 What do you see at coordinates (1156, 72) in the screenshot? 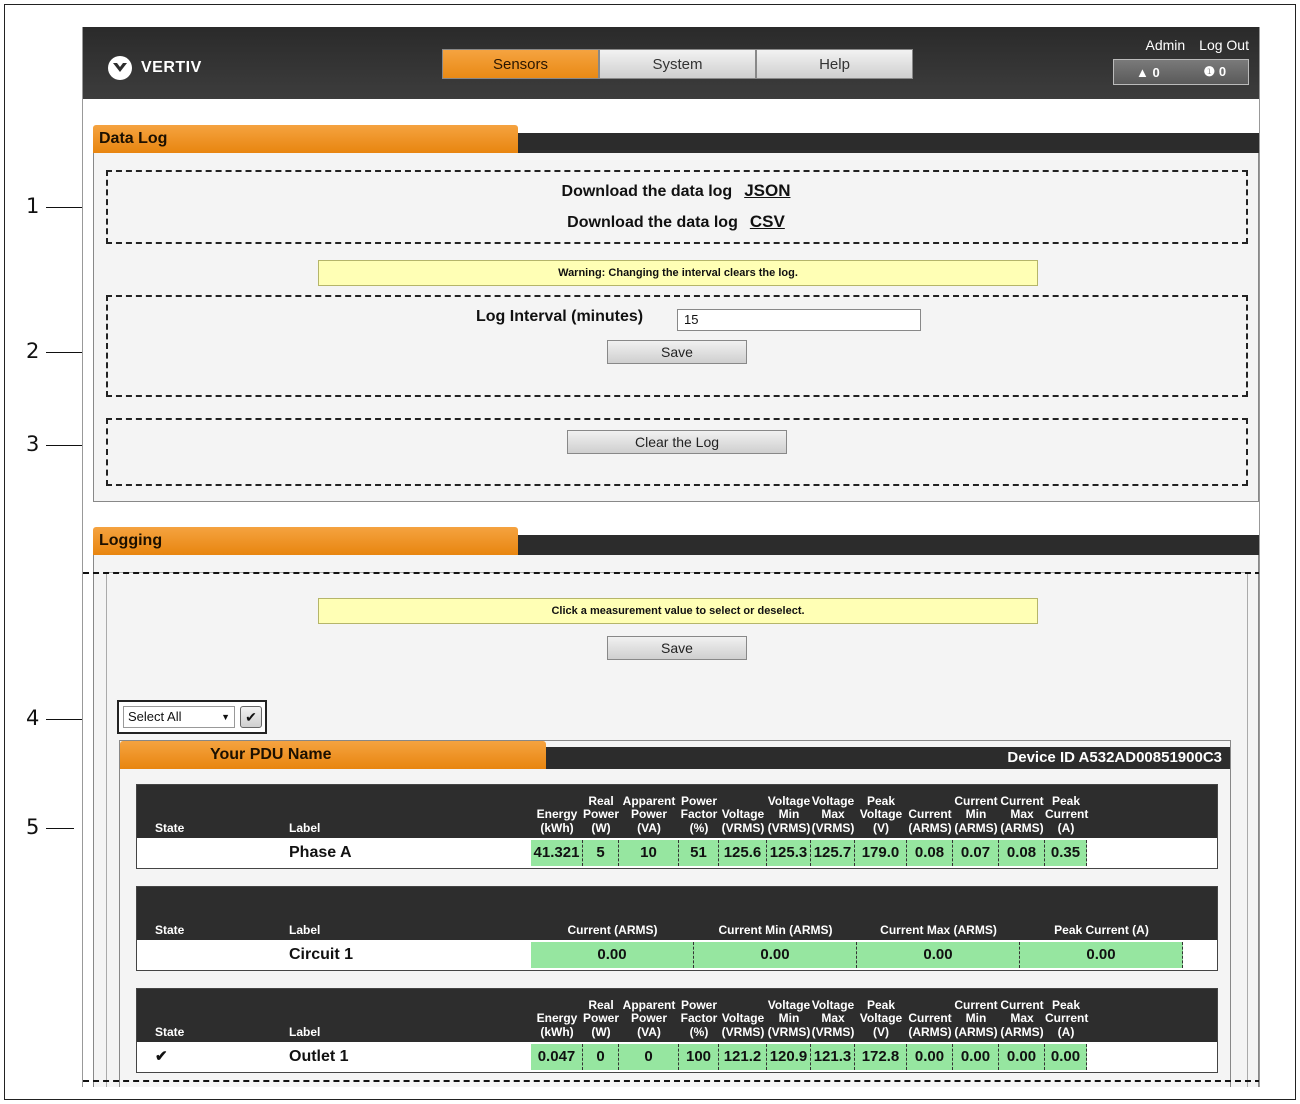
I see `warning-count: 0` at bounding box center [1156, 72].